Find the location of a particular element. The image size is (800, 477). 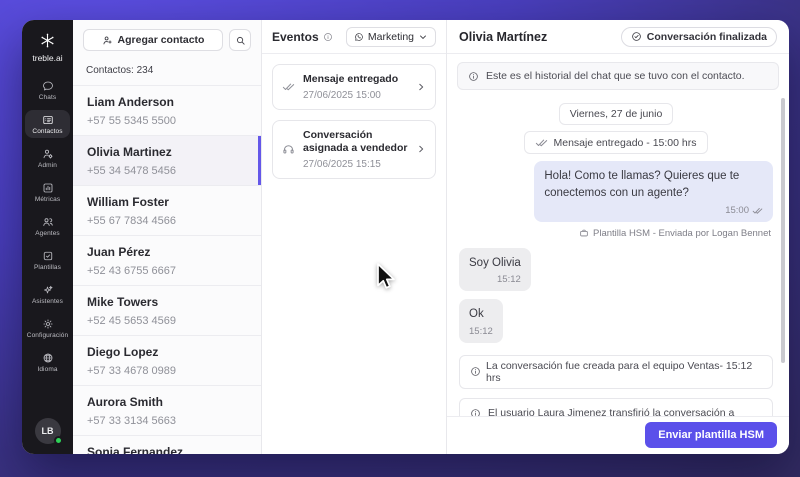

search-contacts-button is located at coordinates (240, 40).